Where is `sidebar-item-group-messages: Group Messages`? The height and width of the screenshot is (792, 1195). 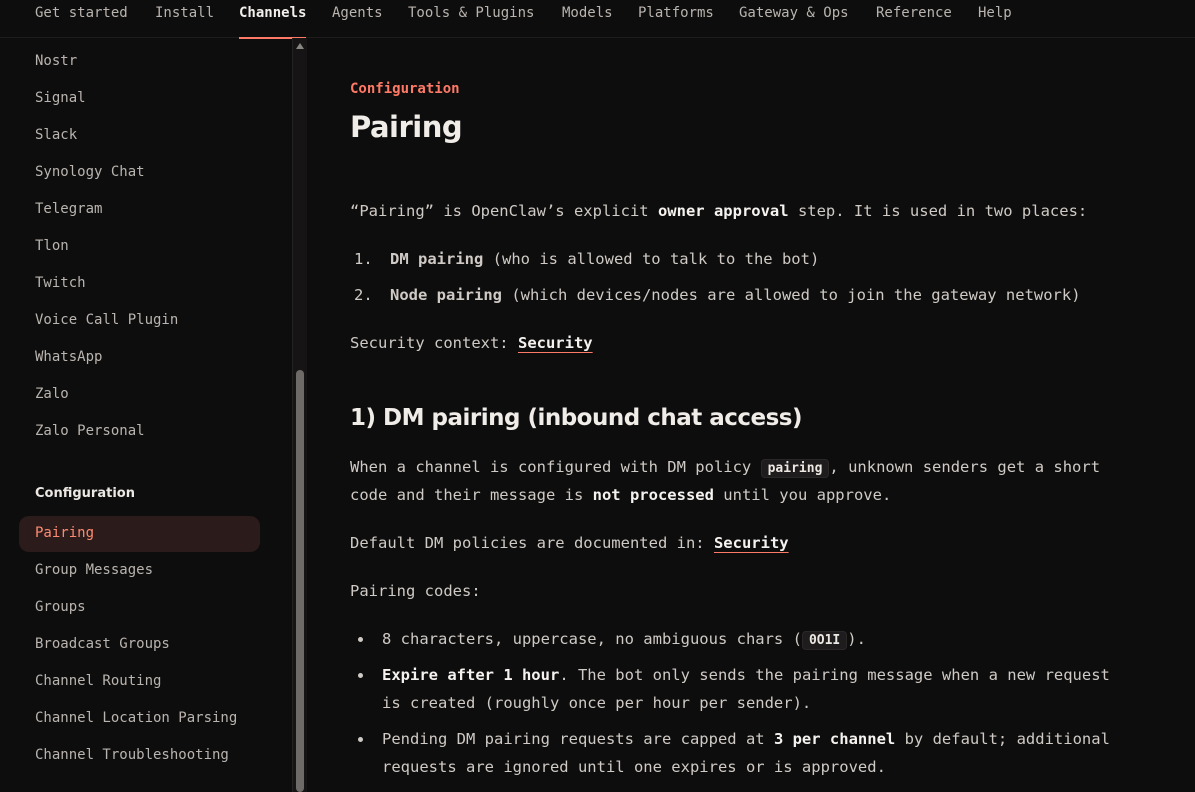
sidebar-item-group-messages: Group Messages is located at coordinates (94, 570).